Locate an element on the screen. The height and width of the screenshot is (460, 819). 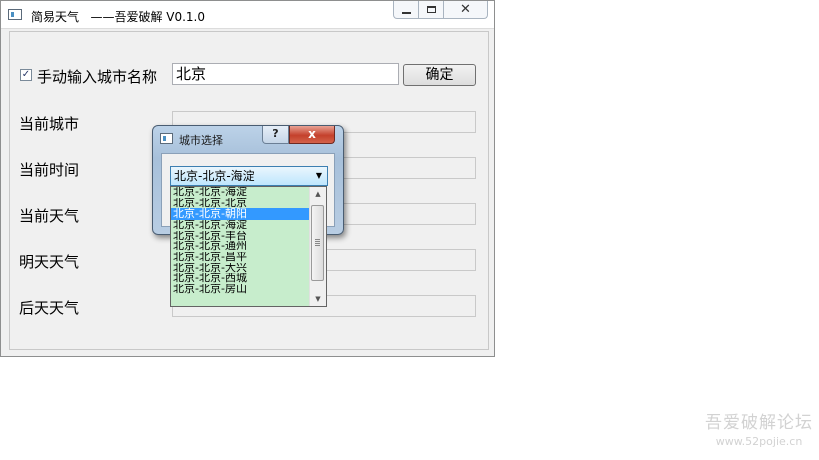
current-time-label: 当前时间 is located at coordinates (49, 170).